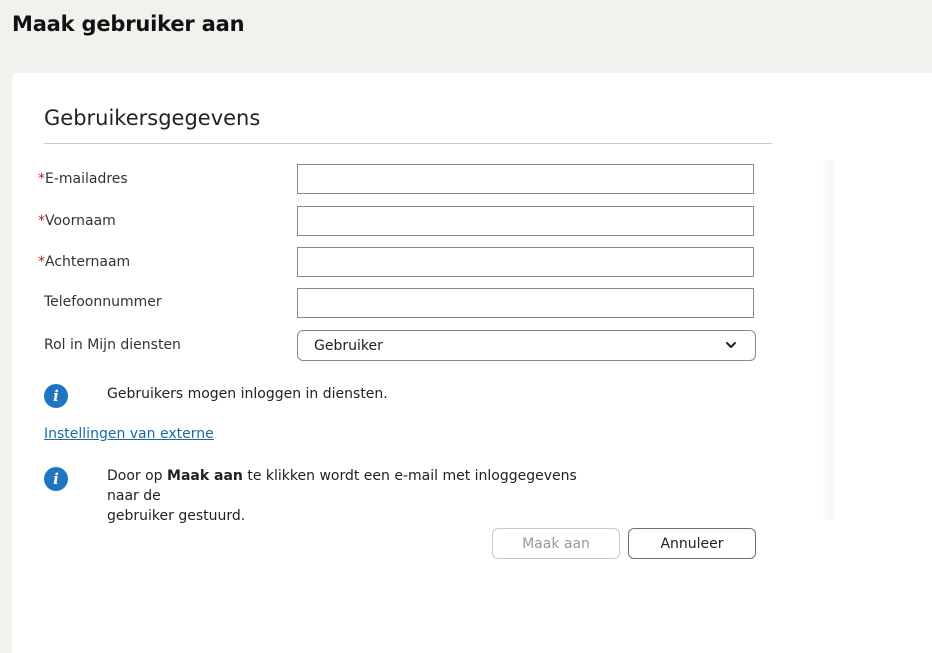 The width and height of the screenshot is (932, 653). Describe the element at coordinates (348, 346) in the screenshot. I see `role-select-value: Gebruiker` at that location.